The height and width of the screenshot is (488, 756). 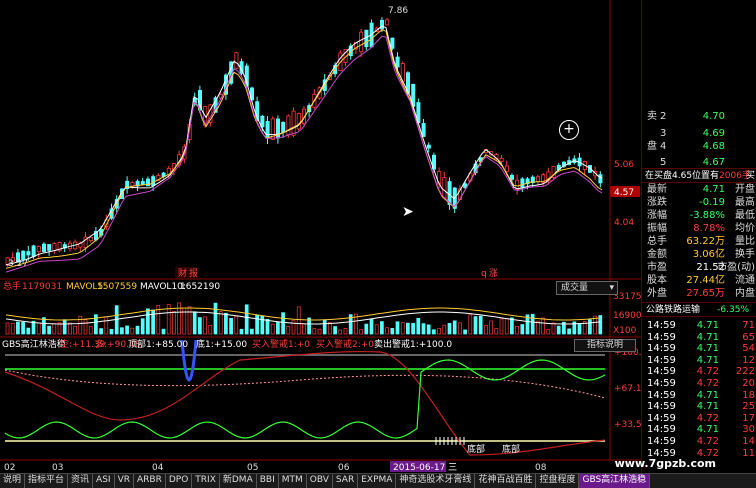 What do you see at coordinates (18, 264) in the screenshot?
I see `min-price-label: 3.27` at bounding box center [18, 264].